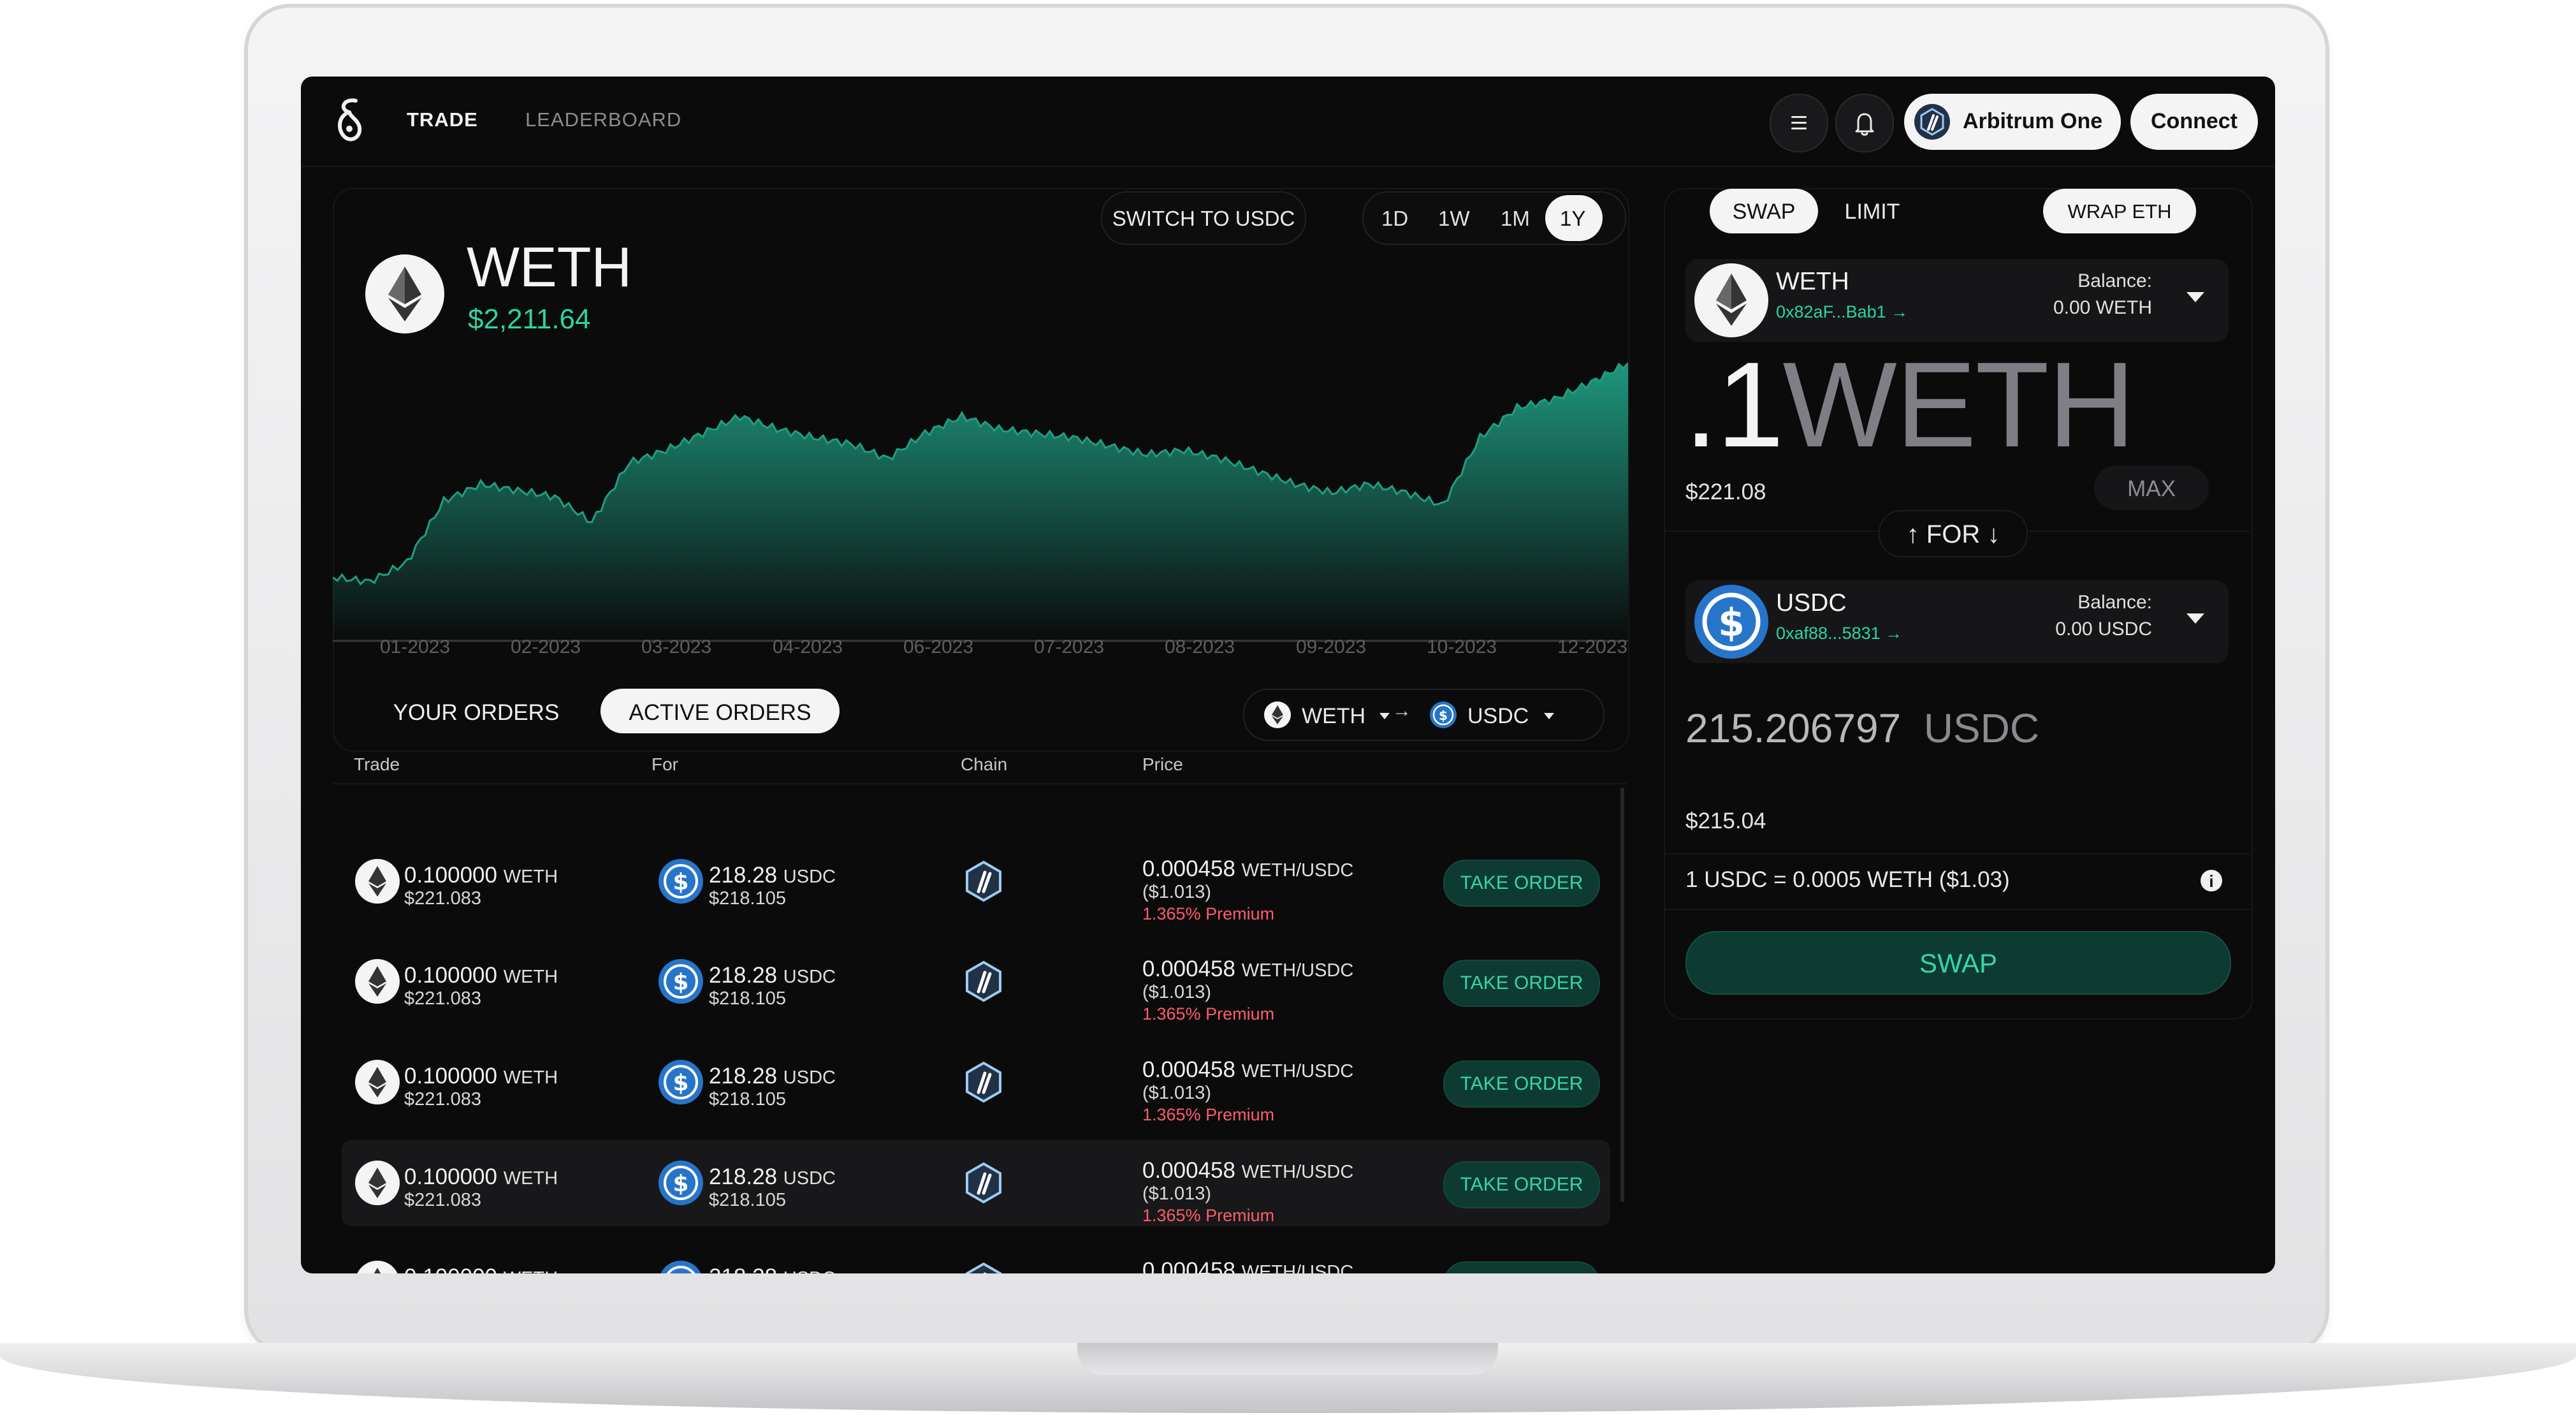 The height and width of the screenshot is (1415, 2576). What do you see at coordinates (1981, 728) in the screenshot?
I see `output-unit: USDC` at bounding box center [1981, 728].